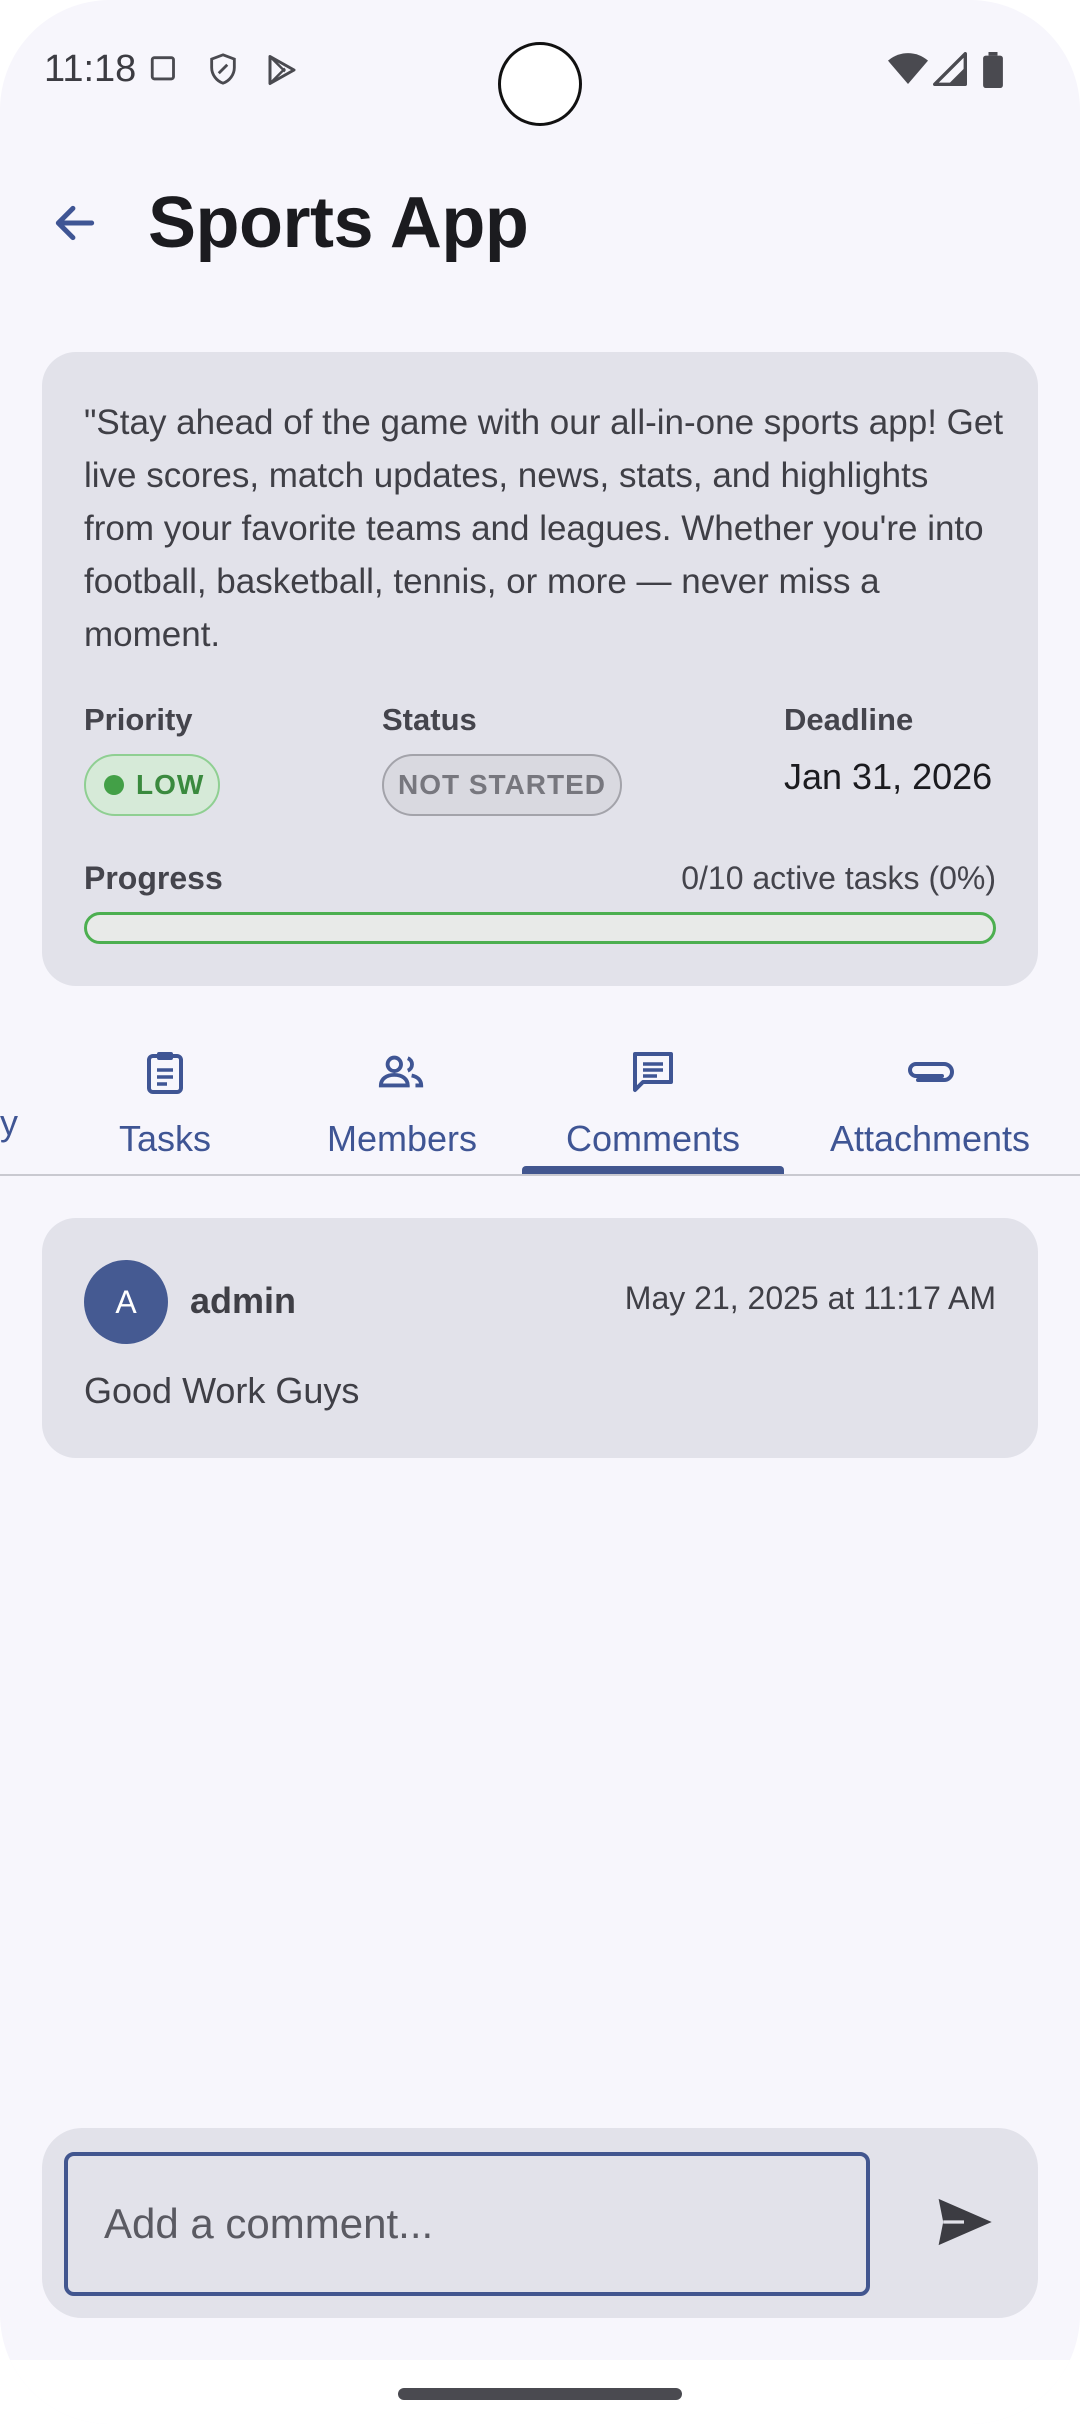  What do you see at coordinates (138, 719) in the screenshot?
I see `priority-label: Priority` at bounding box center [138, 719].